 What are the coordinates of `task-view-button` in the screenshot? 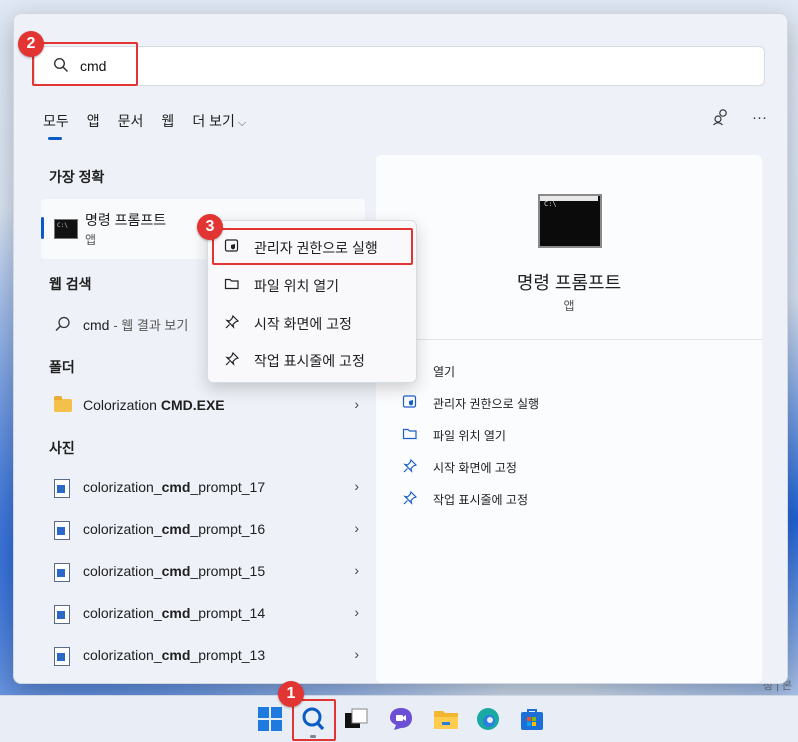 It's located at (356, 719).